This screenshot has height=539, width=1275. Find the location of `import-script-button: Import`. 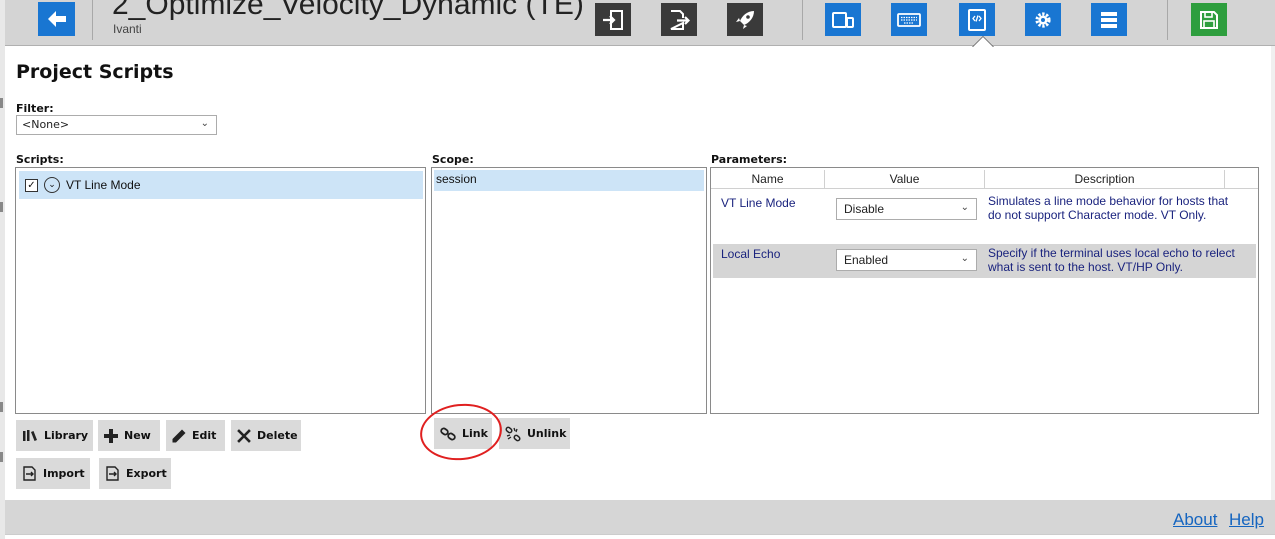

import-script-button: Import is located at coordinates (53, 473).